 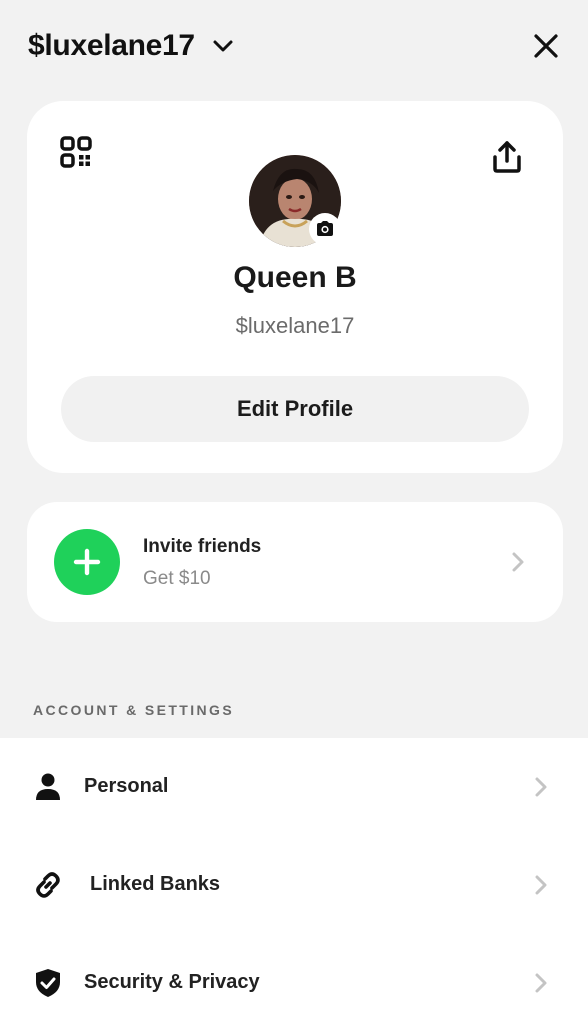 I want to click on close-icon, so click(x=546, y=46).